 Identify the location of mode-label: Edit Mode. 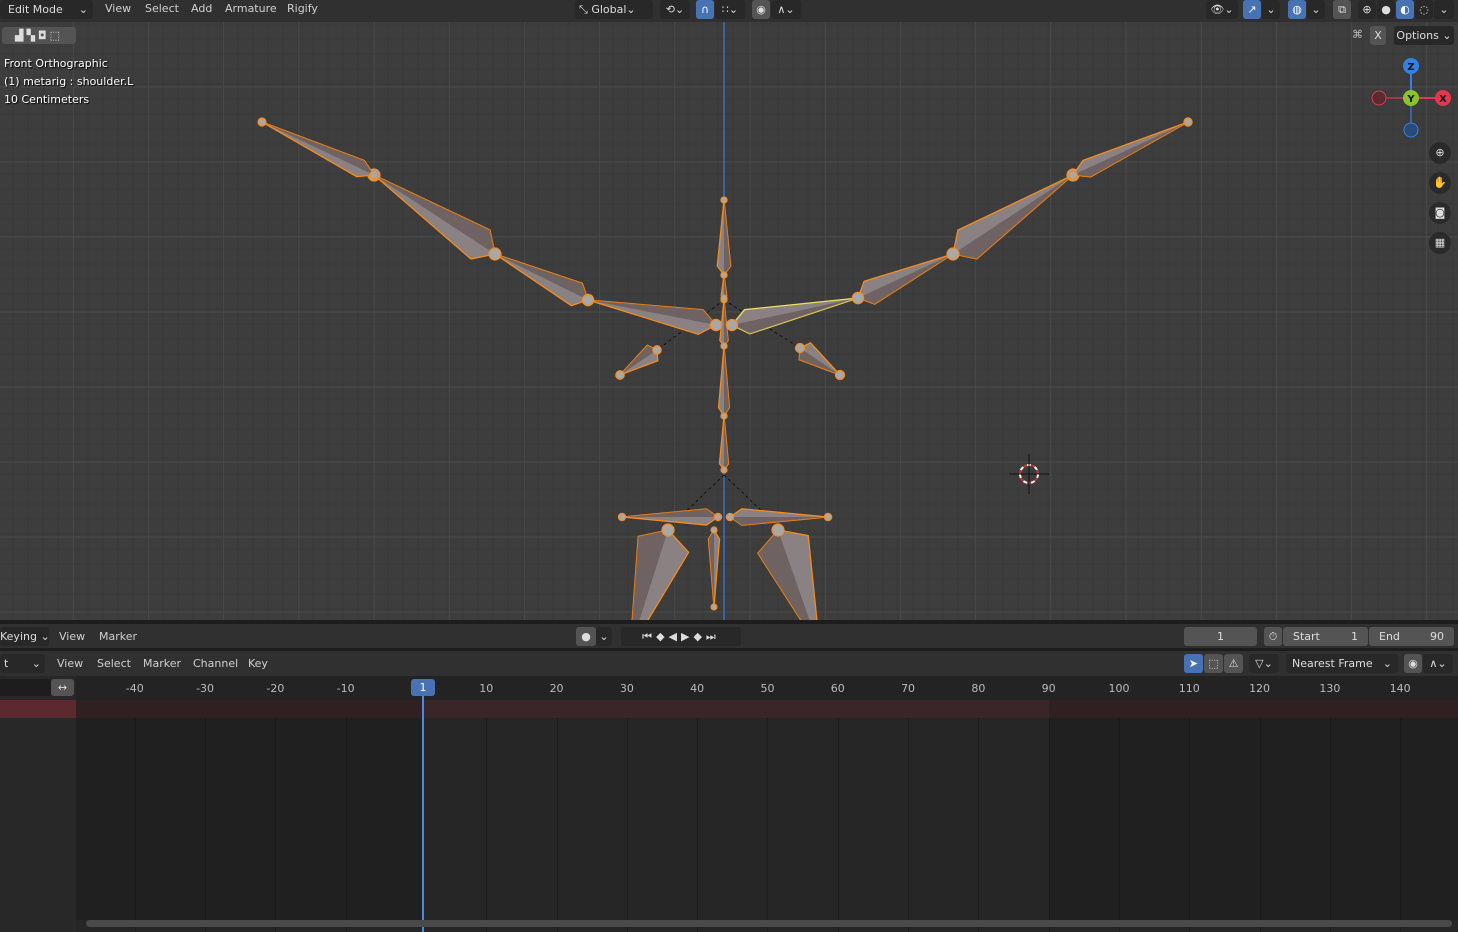
(35, 9).